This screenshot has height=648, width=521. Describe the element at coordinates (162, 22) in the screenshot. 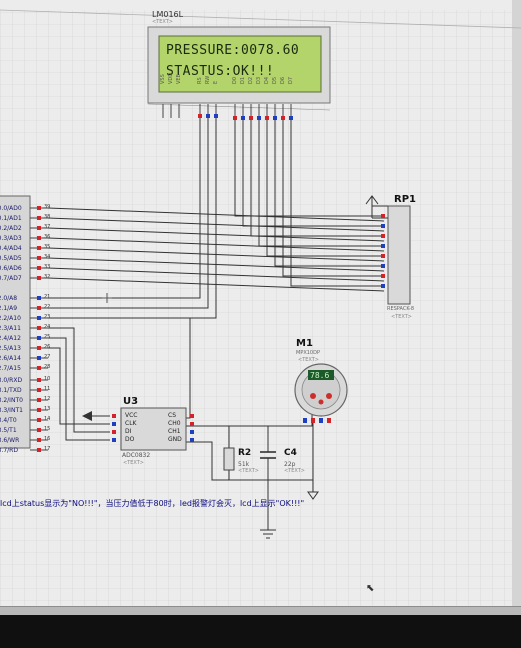

I see `lcd-text-tag: <TEXT>` at that location.